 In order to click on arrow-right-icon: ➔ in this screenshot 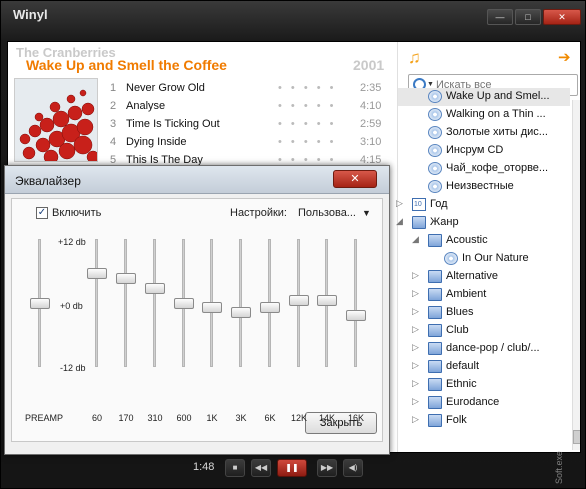, I will do `click(564, 57)`.